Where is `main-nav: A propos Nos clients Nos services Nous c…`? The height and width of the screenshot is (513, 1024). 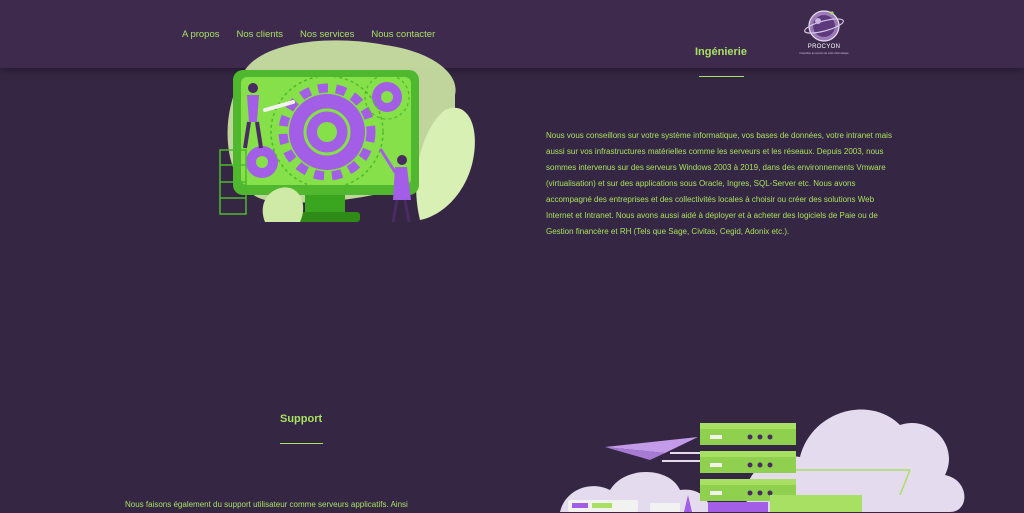 main-nav: A propos Nos clients Nos services Nous c… is located at coordinates (308, 34).